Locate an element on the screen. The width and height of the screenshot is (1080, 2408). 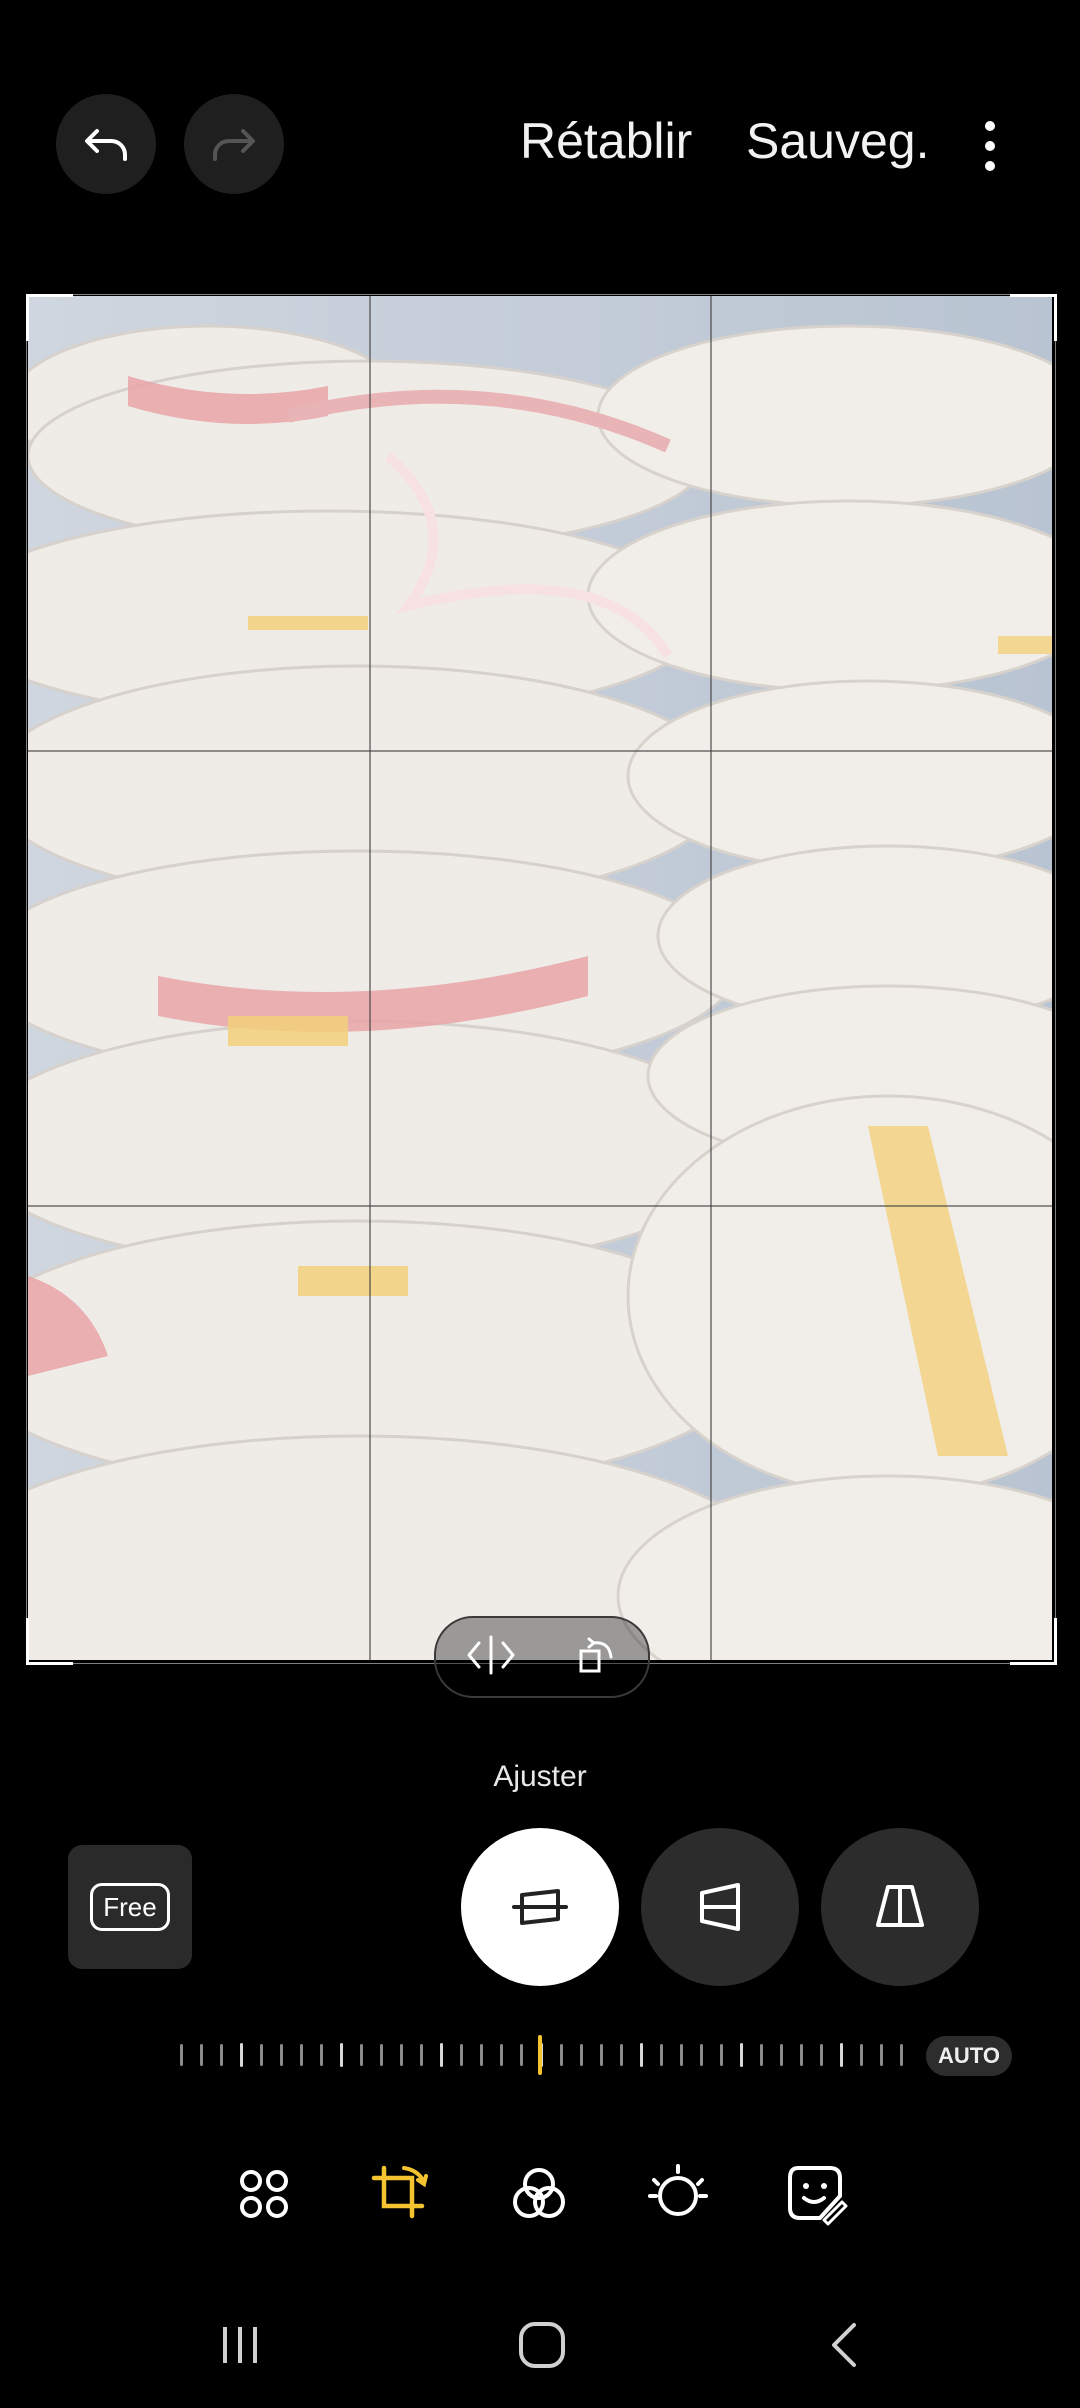
save-button: Sauveg. is located at coordinates (837, 141).